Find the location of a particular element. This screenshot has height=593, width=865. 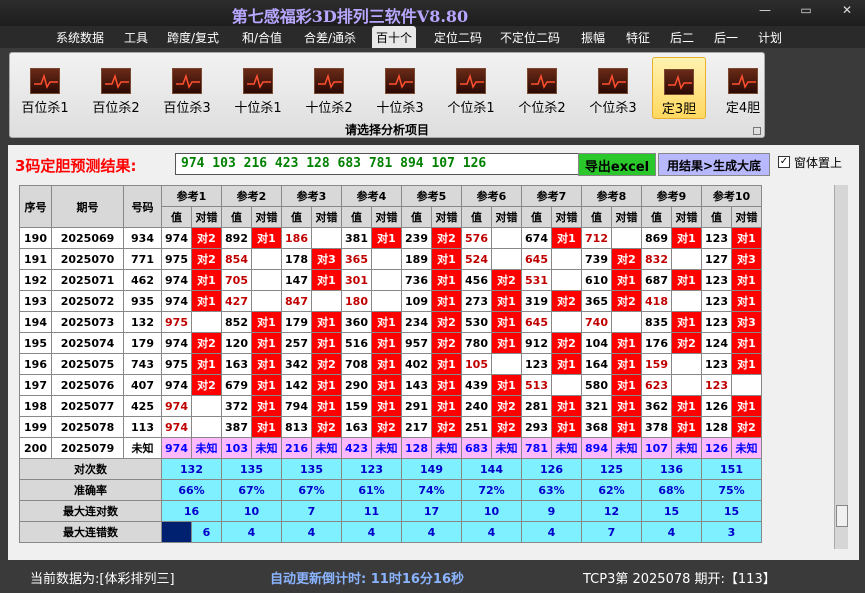

row-issue: 2025069 is located at coordinates (87, 238).